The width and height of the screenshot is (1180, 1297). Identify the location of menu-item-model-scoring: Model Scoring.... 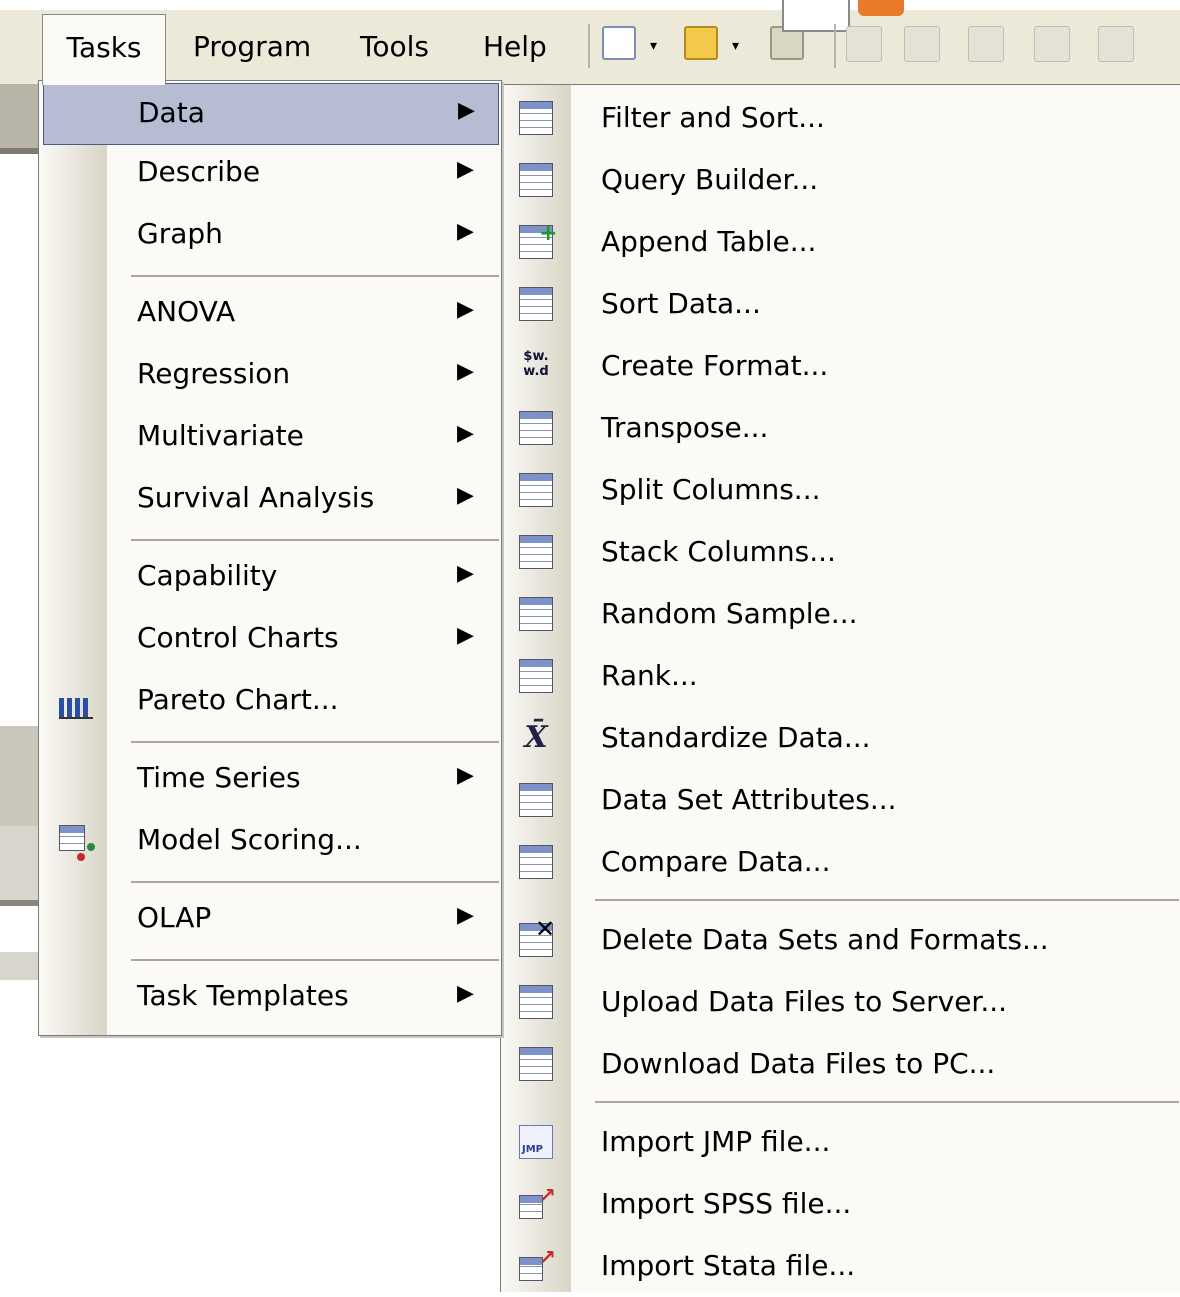
(270, 842).